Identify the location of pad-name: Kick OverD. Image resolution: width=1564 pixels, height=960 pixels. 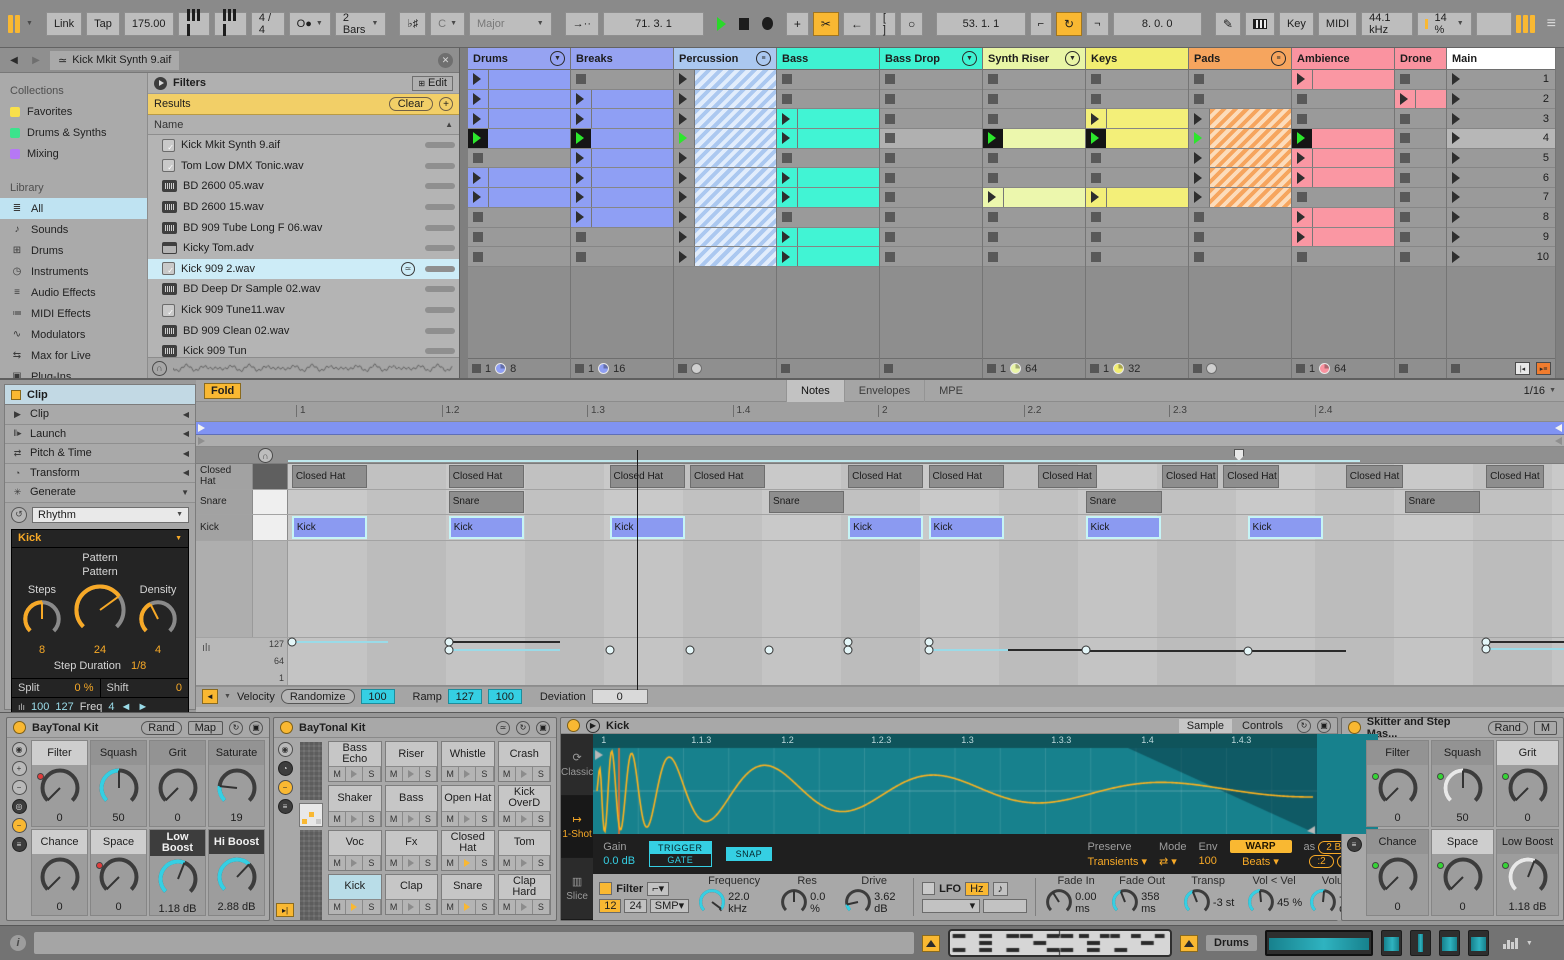
(524, 799).